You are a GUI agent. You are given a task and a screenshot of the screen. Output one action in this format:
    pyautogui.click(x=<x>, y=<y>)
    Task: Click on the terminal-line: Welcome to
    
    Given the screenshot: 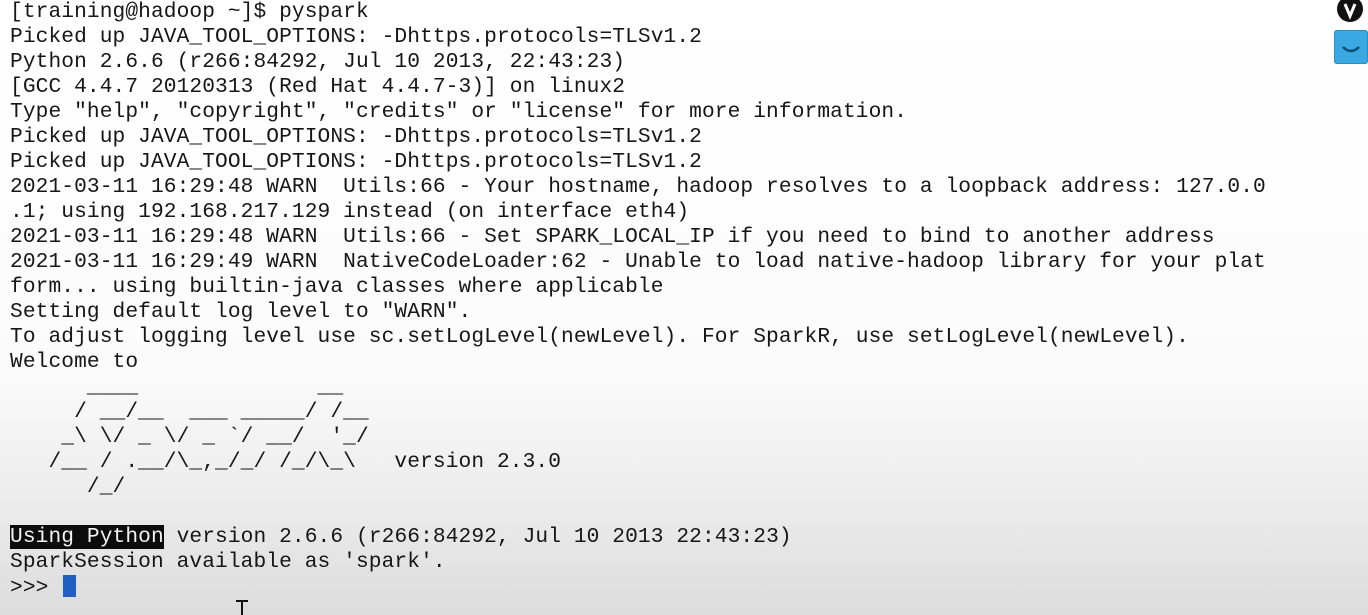 What is the action you would take?
    pyautogui.click(x=74, y=362)
    